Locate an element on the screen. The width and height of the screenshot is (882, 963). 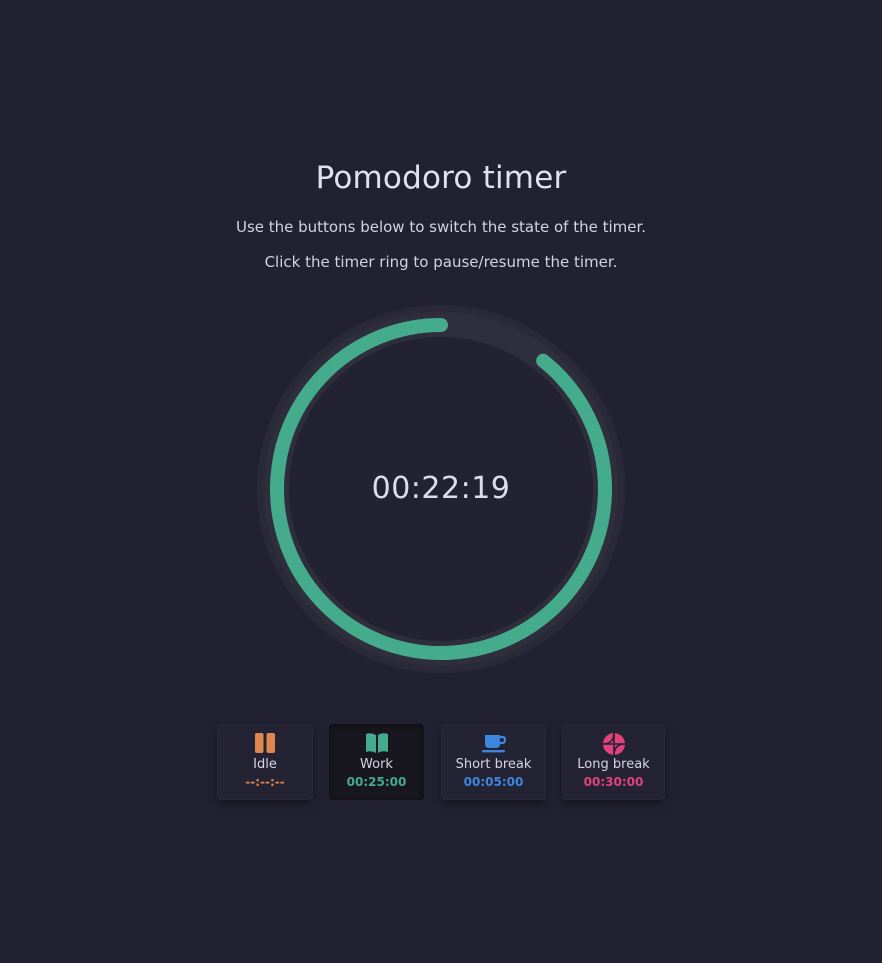
mode-short-break-button: Short break 00:05:00 is located at coordinates (493, 762).